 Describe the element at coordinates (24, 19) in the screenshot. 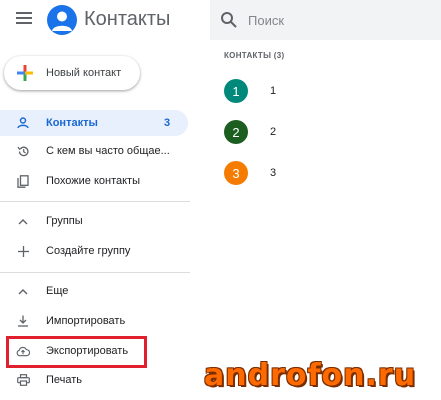

I see `hamburger-menu-icon` at that location.